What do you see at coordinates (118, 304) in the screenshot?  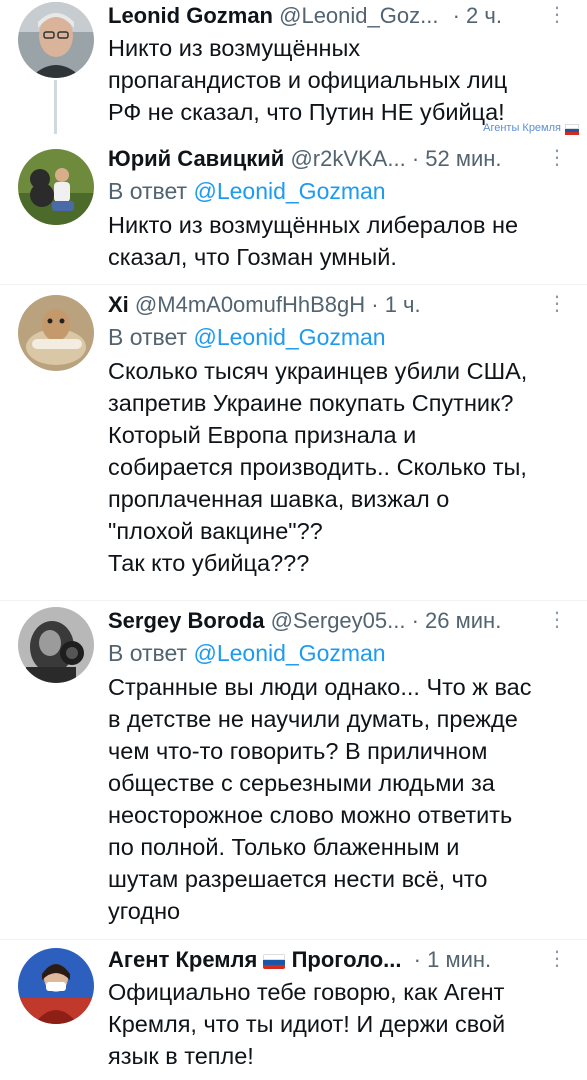 I see `display-name: Xi` at bounding box center [118, 304].